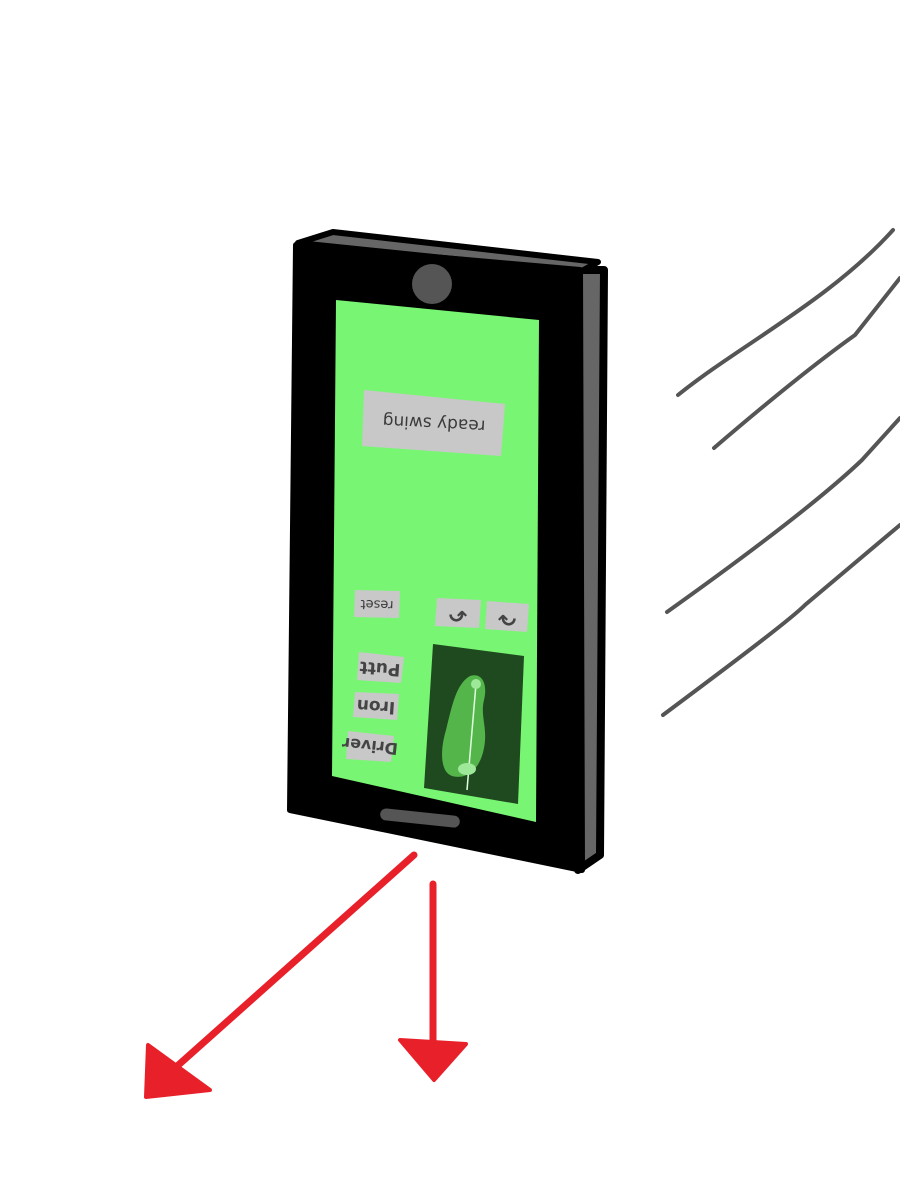 The height and width of the screenshot is (1200, 900). What do you see at coordinates (281, 975) in the screenshot?
I see `down-left-arrow` at bounding box center [281, 975].